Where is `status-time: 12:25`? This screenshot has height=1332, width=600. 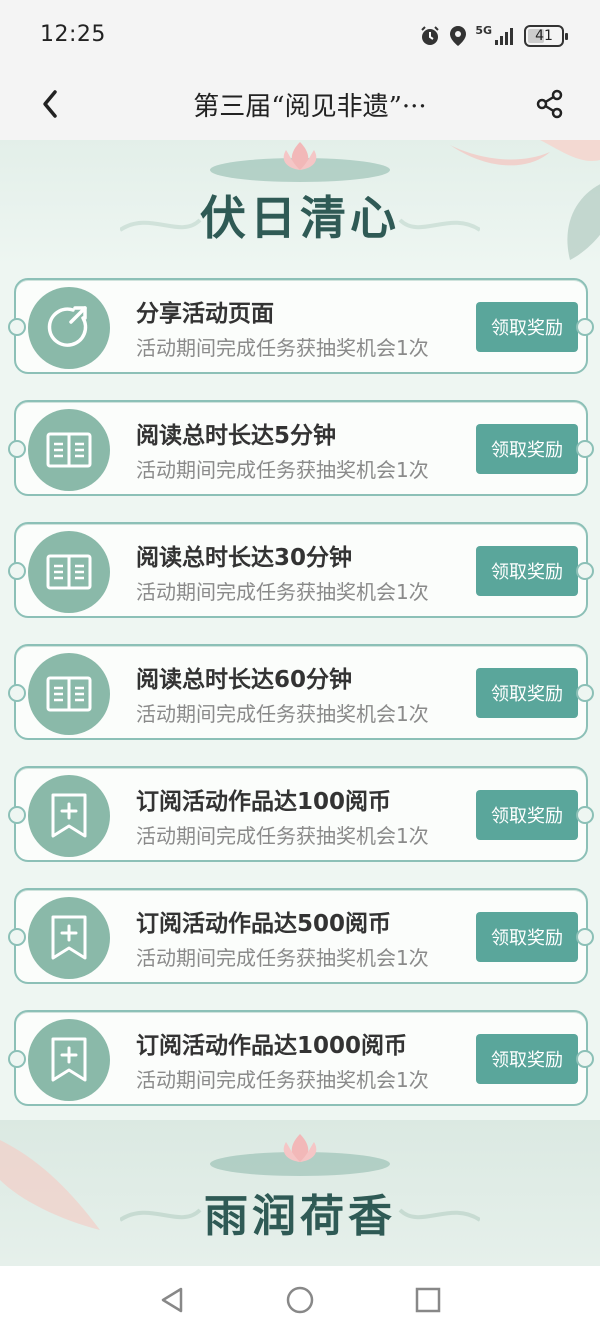 status-time: 12:25 is located at coordinates (73, 34).